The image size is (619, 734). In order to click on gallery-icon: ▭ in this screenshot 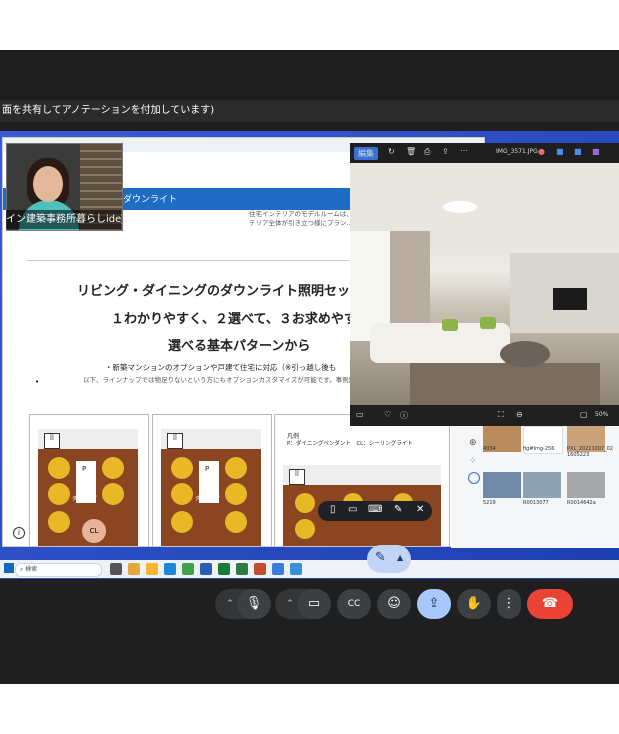, I will do `click(360, 414)`.